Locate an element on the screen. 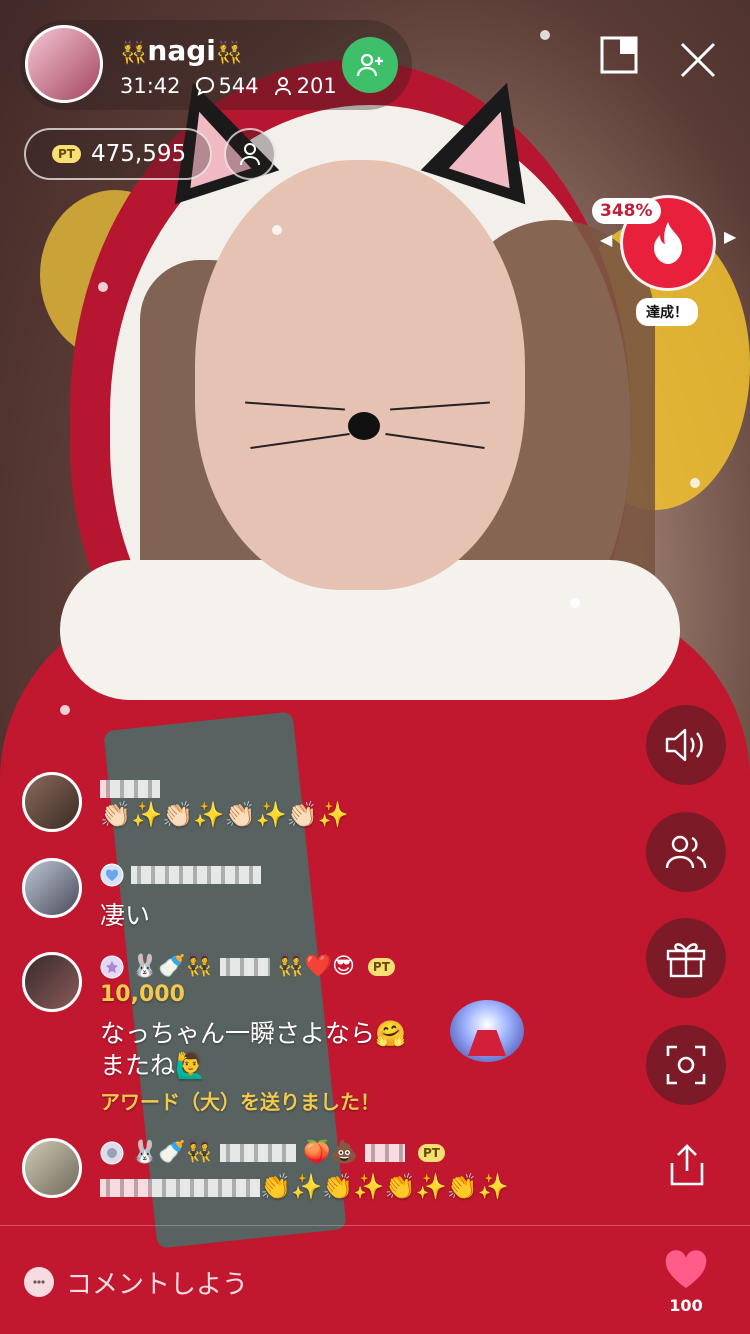 The image size is (750, 1334). sound-button is located at coordinates (686, 745).